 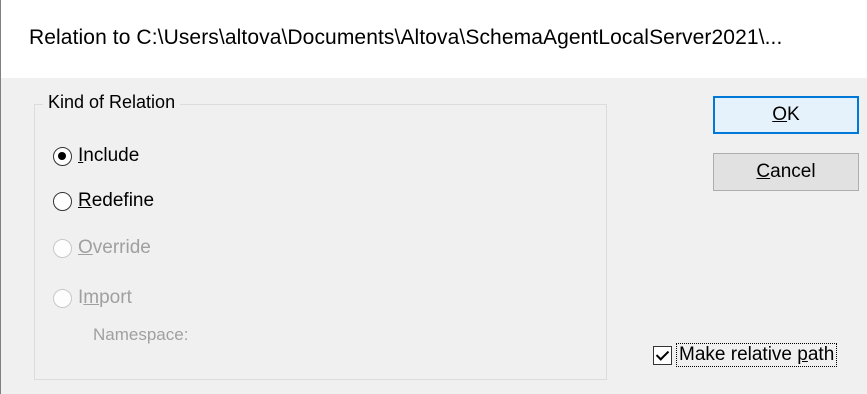 What do you see at coordinates (62, 201) in the screenshot?
I see `redefine-radio-button` at bounding box center [62, 201].